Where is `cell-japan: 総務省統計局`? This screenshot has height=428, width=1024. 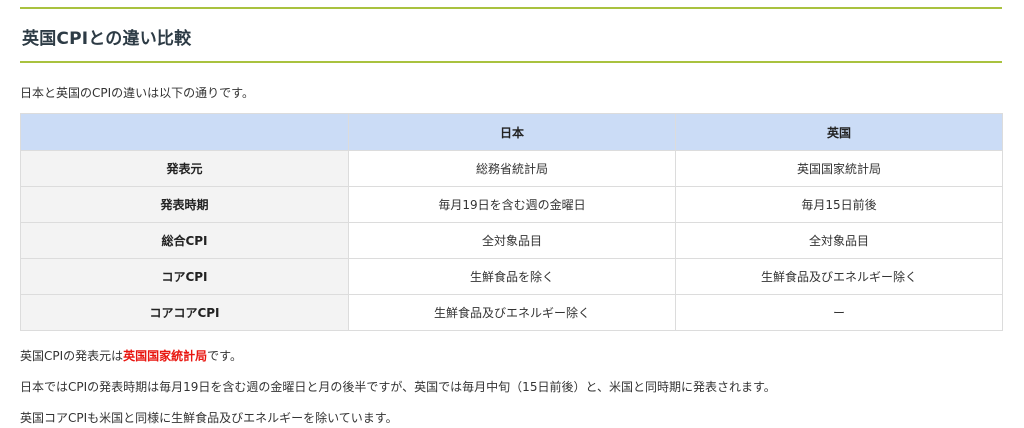
cell-japan: 総務省統計局 is located at coordinates (512, 168).